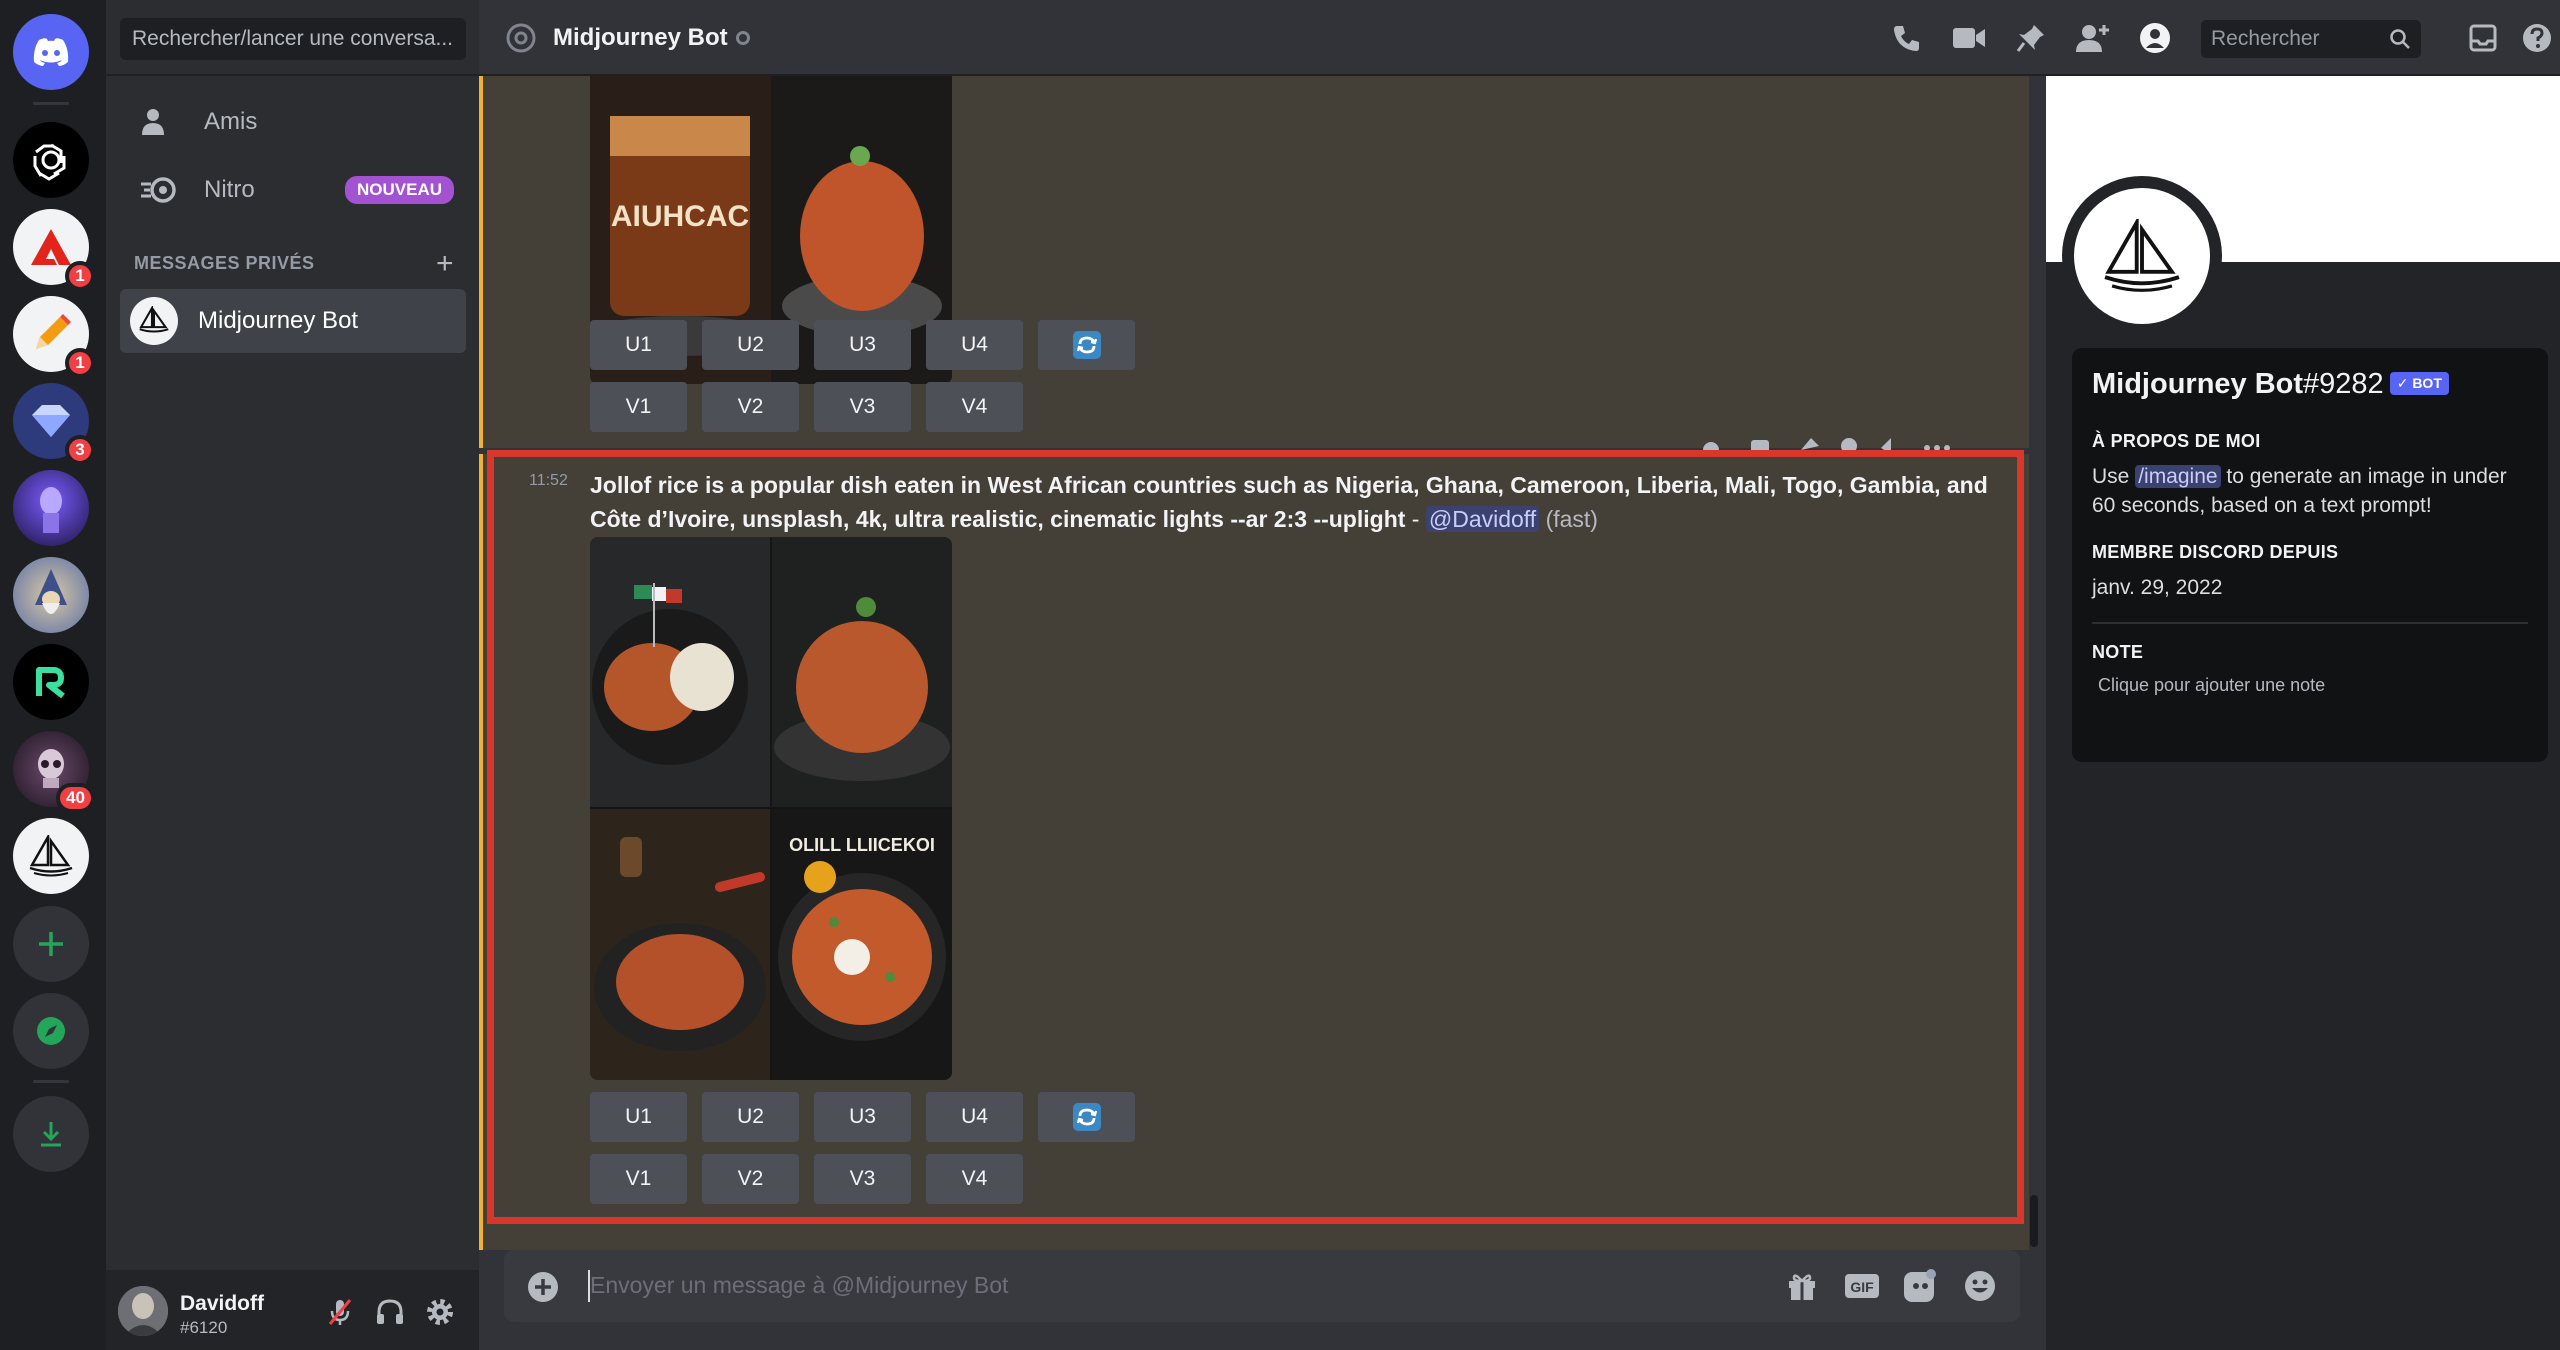  I want to click on bot-badge: ✓ BOT, so click(2419, 383).